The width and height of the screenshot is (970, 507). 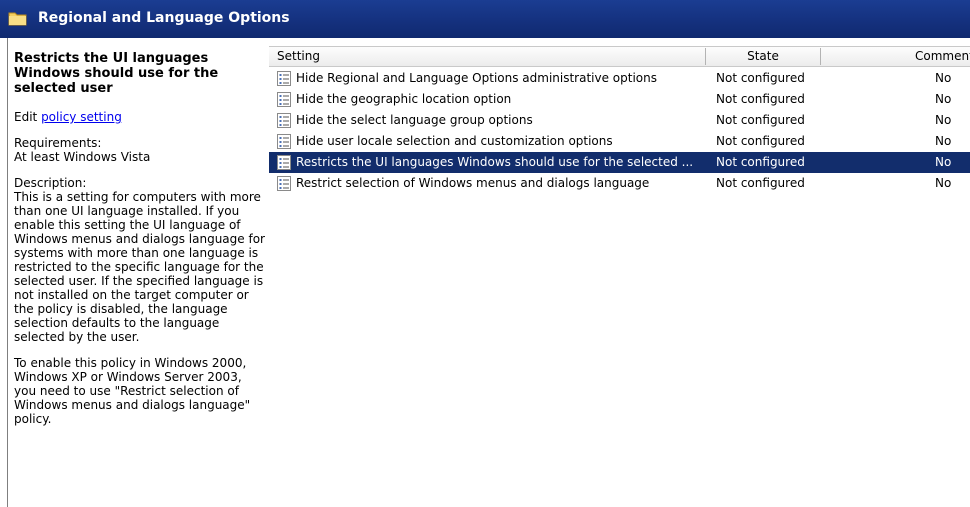 What do you see at coordinates (164, 18) in the screenshot?
I see `banner-title: Regional and Language Options` at bounding box center [164, 18].